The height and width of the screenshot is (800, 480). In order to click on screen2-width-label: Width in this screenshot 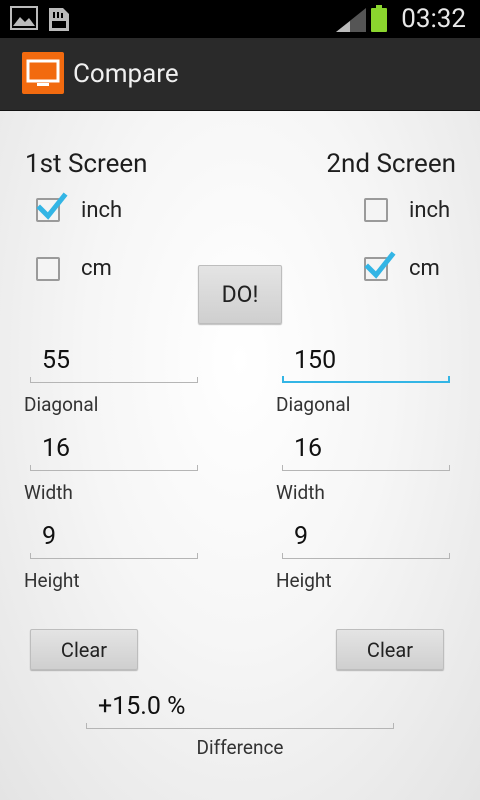, I will do `click(300, 492)`.